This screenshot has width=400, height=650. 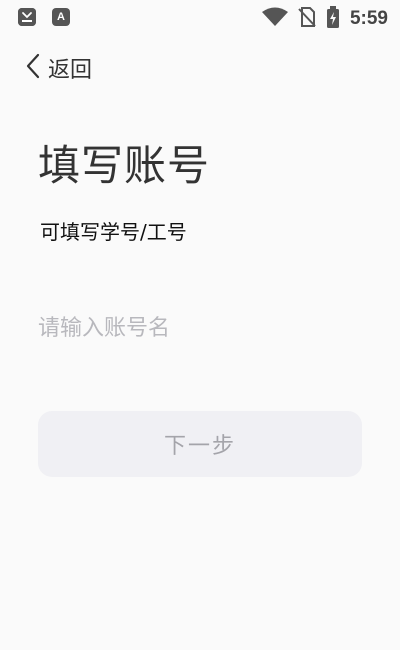 I want to click on page-title: 填写账号, so click(x=124, y=165).